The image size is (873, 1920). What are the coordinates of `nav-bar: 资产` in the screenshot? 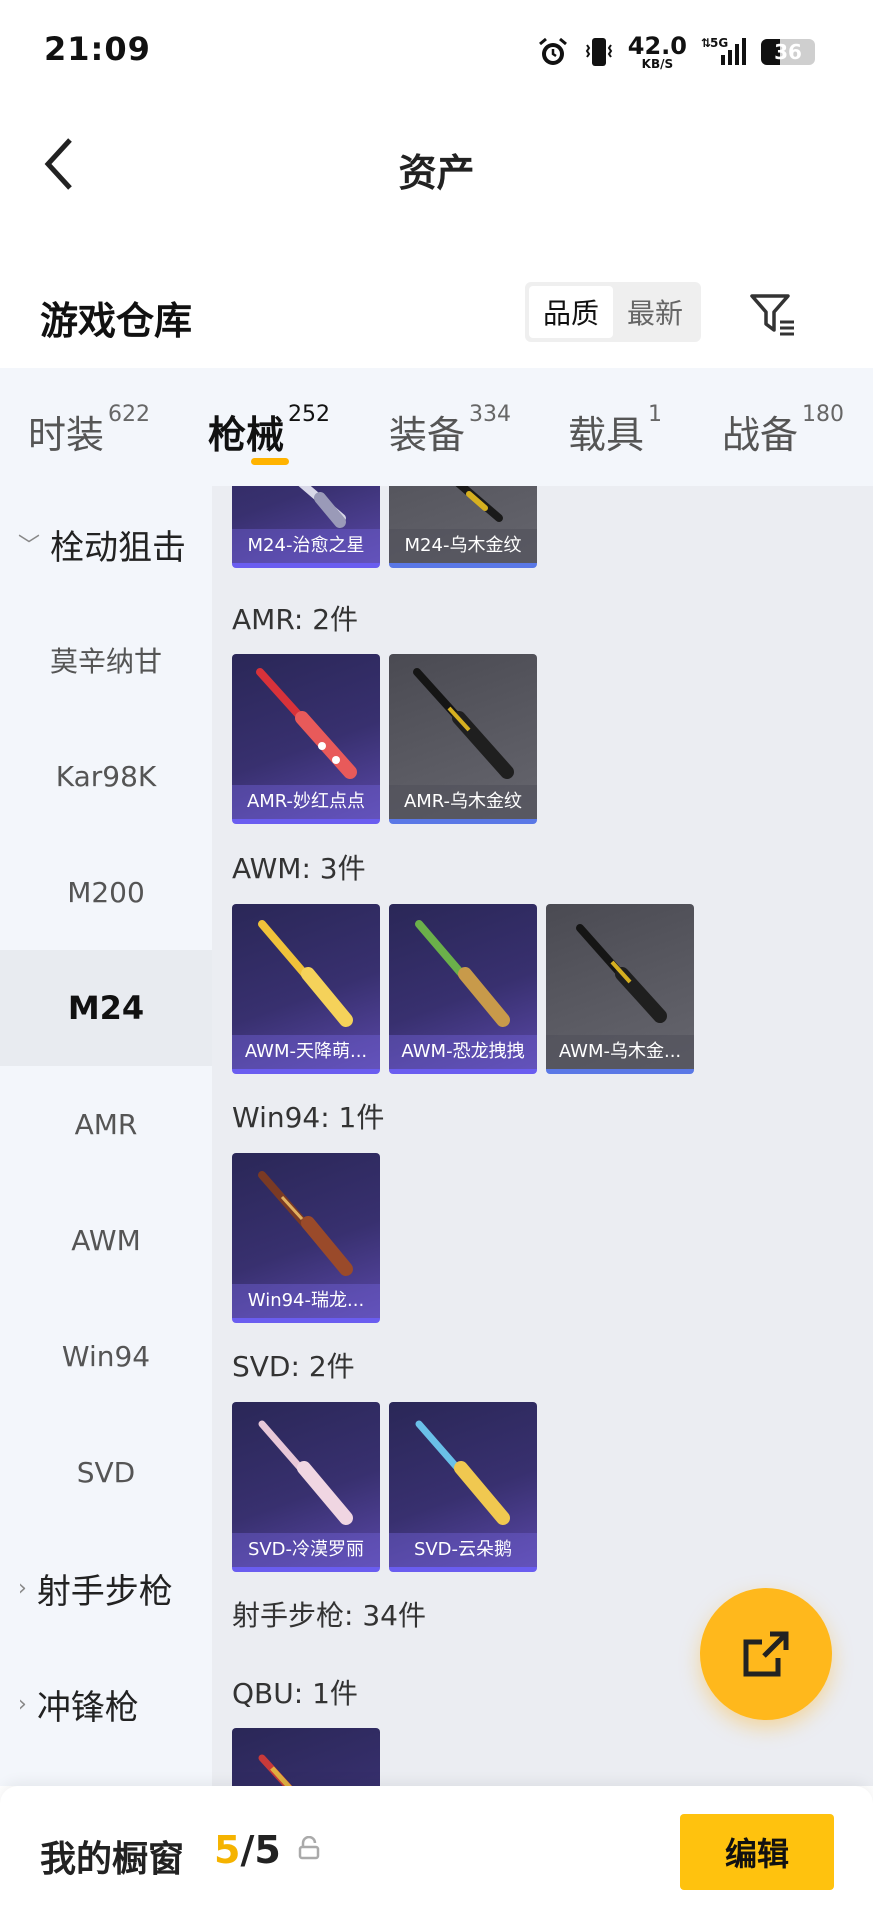 It's located at (436, 164).